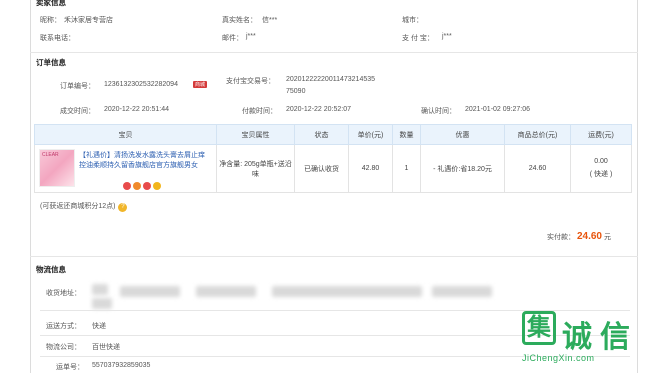 The width and height of the screenshot is (650, 373). I want to click on watermark-logo: 集 诚 信 JiChengXin.com, so click(582, 340).